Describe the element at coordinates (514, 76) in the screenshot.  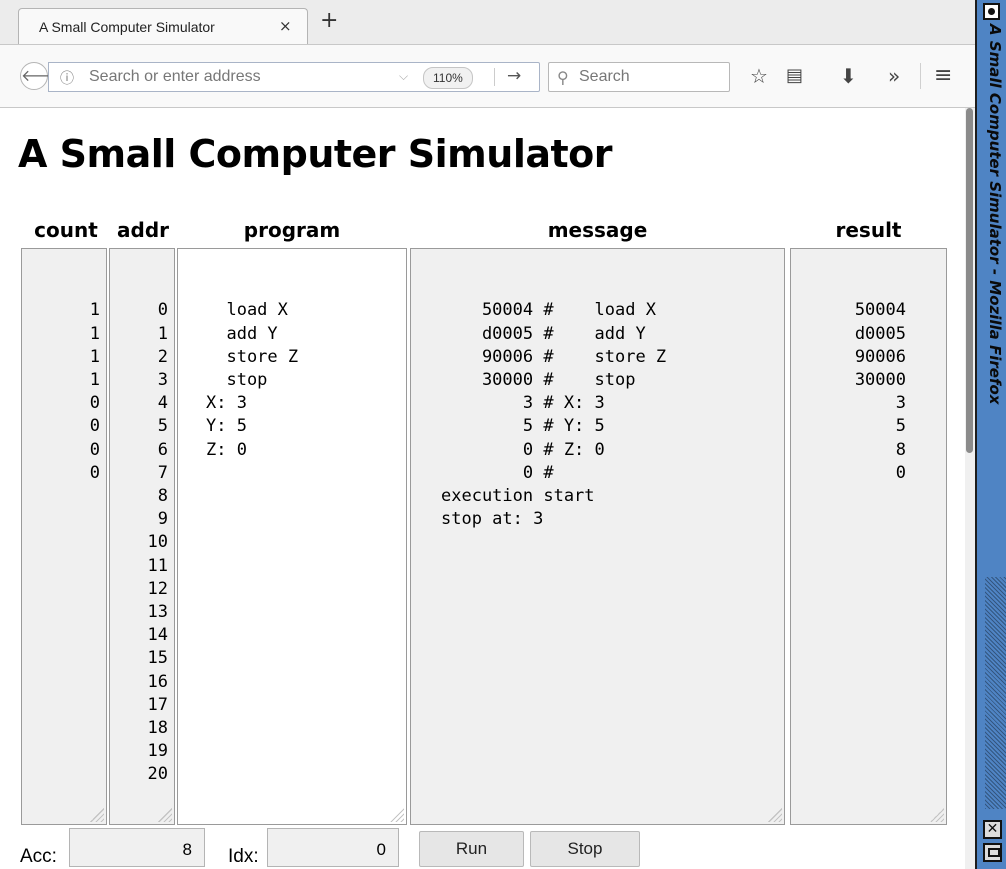
I see `go-arrow-icon: →` at that location.